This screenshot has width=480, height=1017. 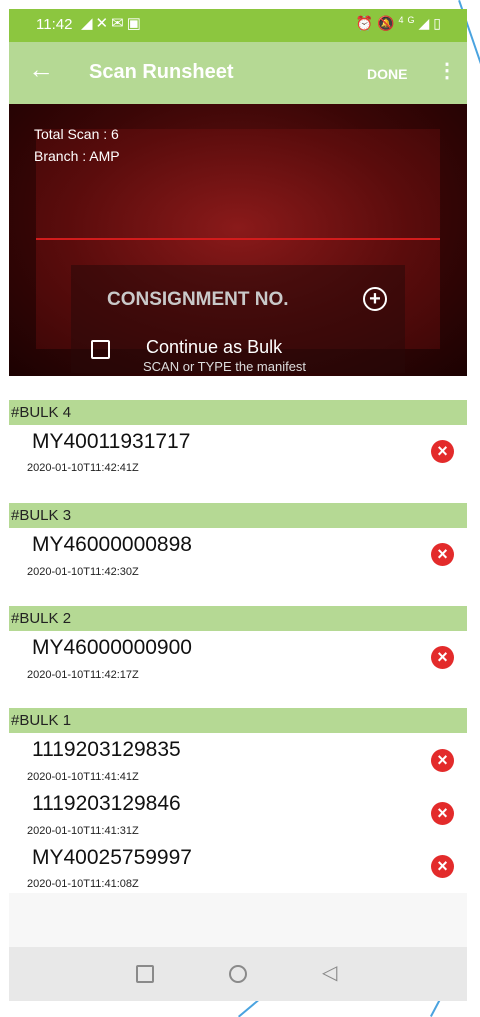 I want to click on done-button: DONE, so click(x=387, y=74).